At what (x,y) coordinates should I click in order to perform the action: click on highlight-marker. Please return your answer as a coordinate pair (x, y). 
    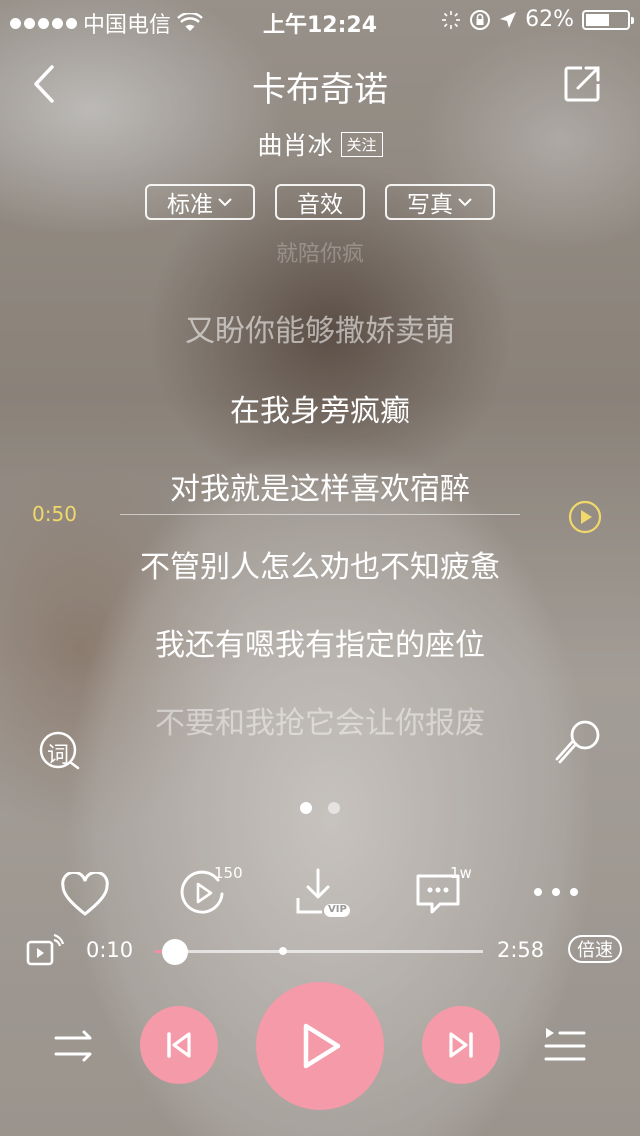
    Looking at the image, I should click on (282, 951).